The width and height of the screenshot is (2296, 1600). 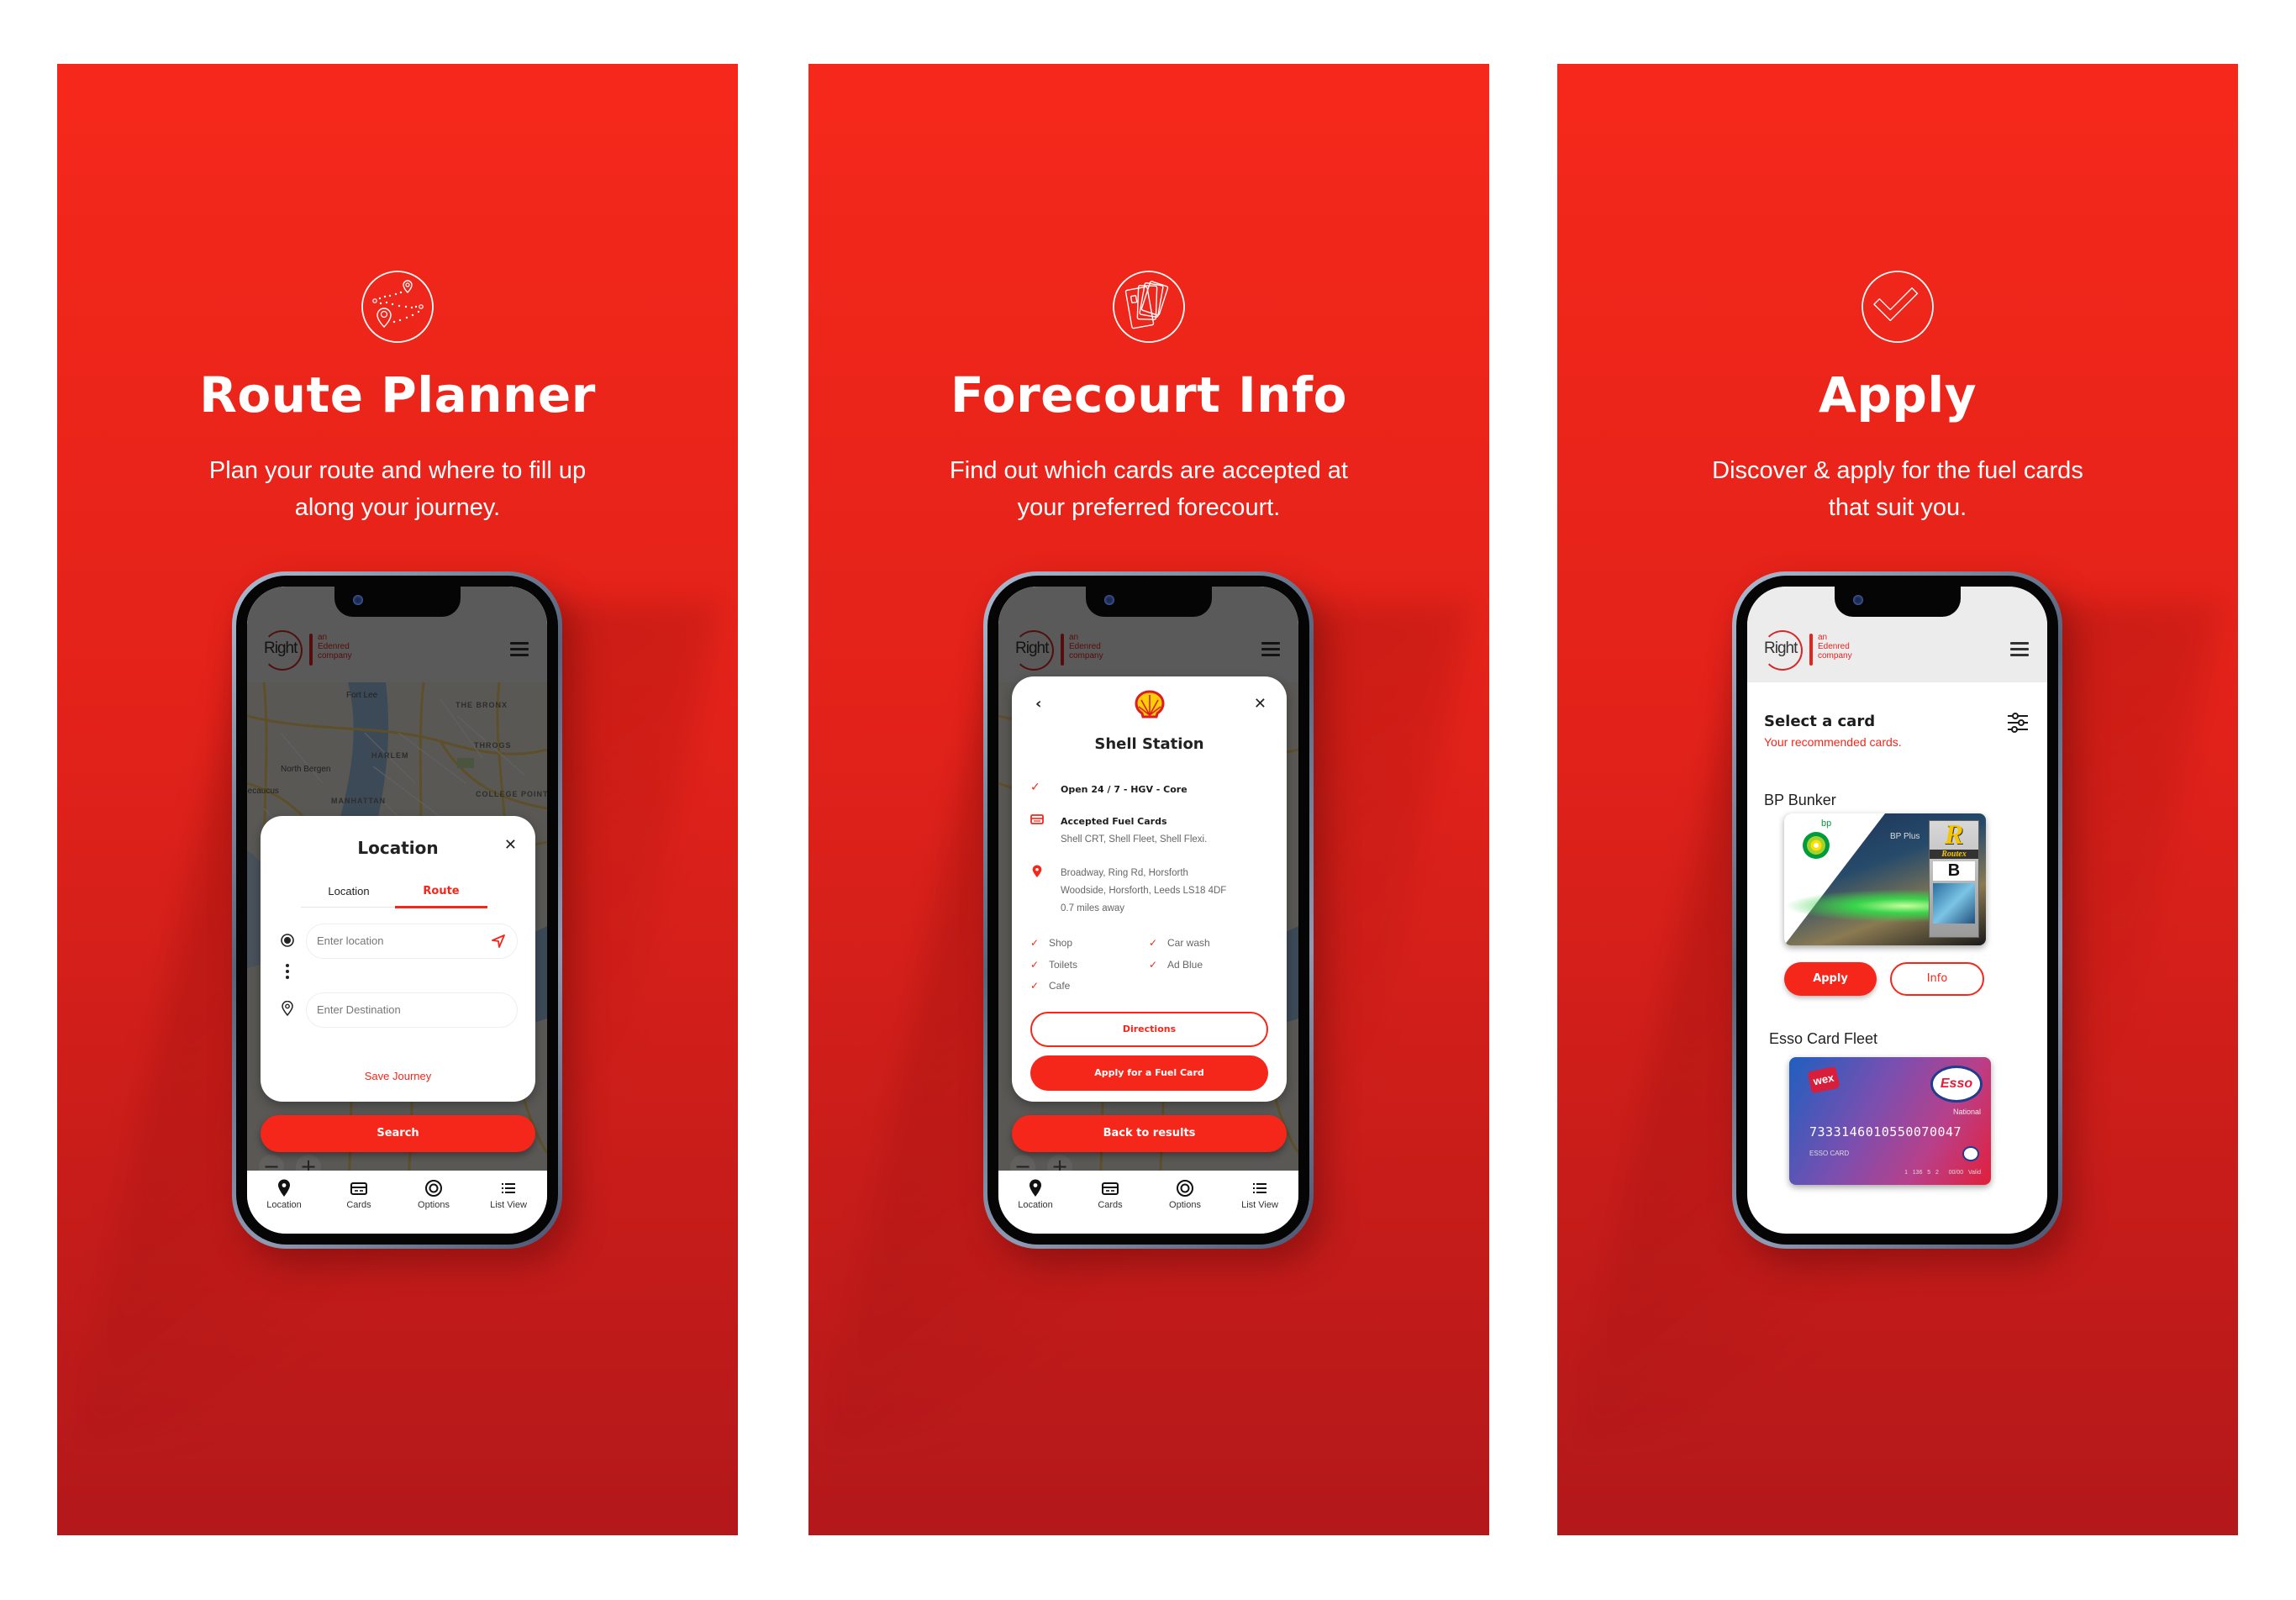 What do you see at coordinates (1036, 1205) in the screenshot?
I see `nav-label: Location` at bounding box center [1036, 1205].